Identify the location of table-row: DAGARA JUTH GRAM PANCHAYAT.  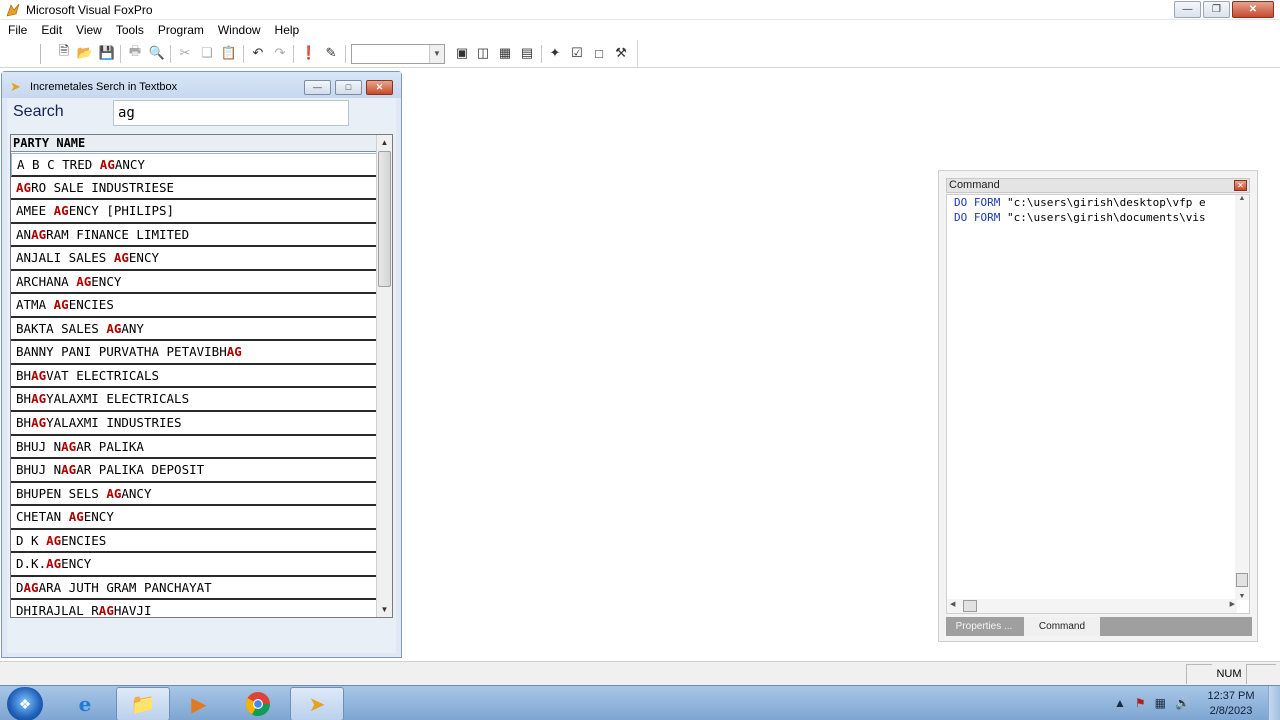
(194, 589).